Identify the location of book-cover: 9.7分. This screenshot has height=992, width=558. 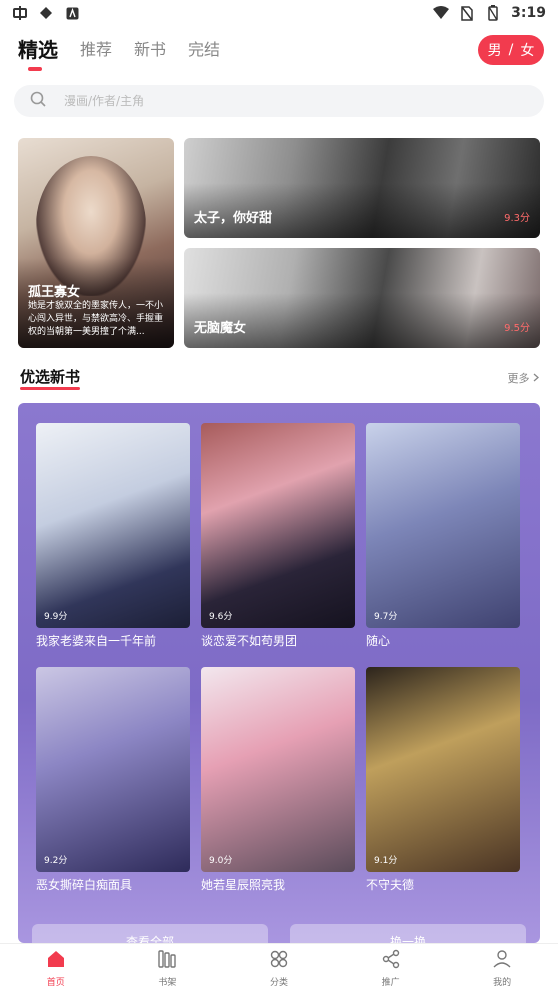
(443, 525).